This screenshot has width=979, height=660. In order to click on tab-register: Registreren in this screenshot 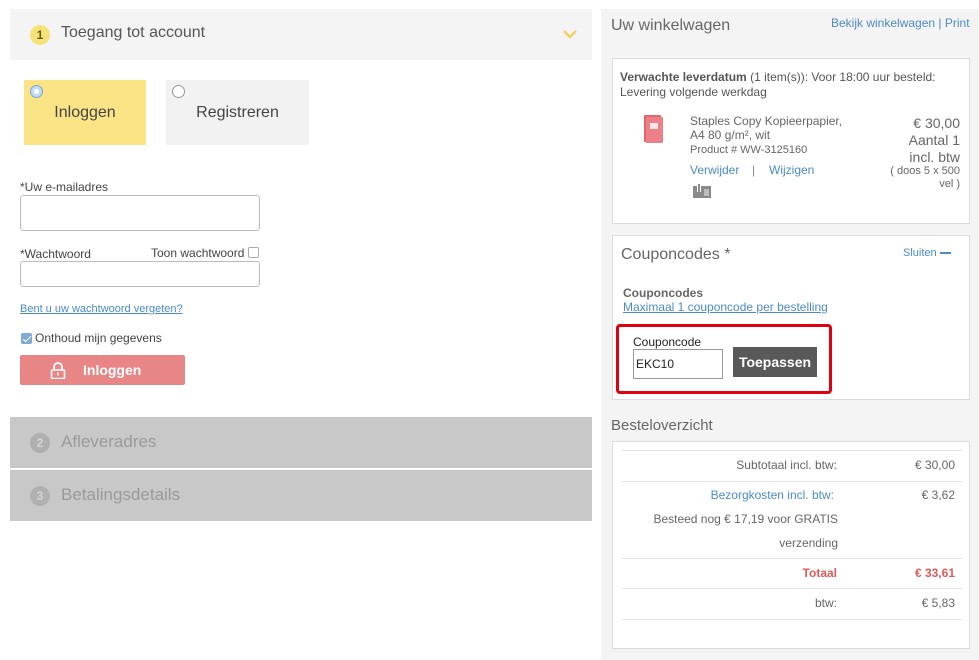, I will do `click(237, 112)`.